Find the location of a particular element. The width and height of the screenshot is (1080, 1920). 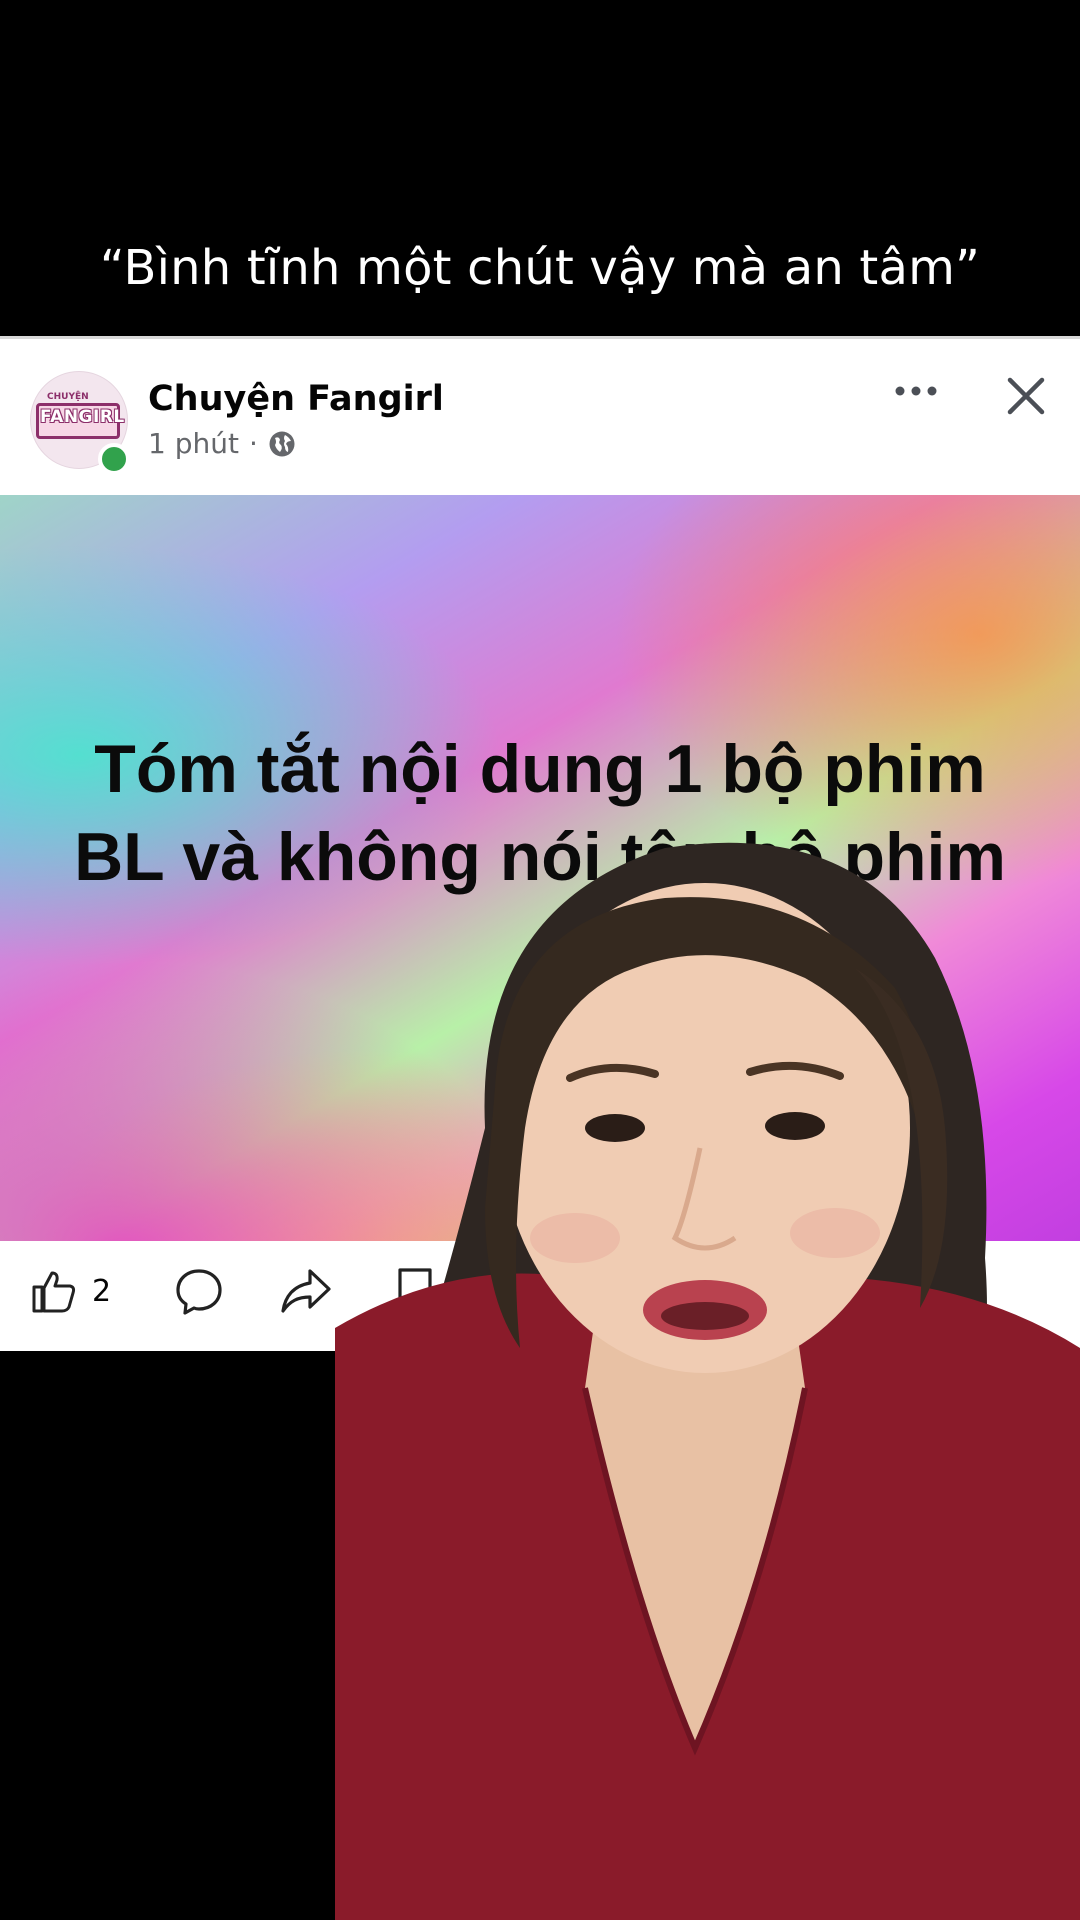

thumbs-up-icon is located at coordinates (54, 1292).